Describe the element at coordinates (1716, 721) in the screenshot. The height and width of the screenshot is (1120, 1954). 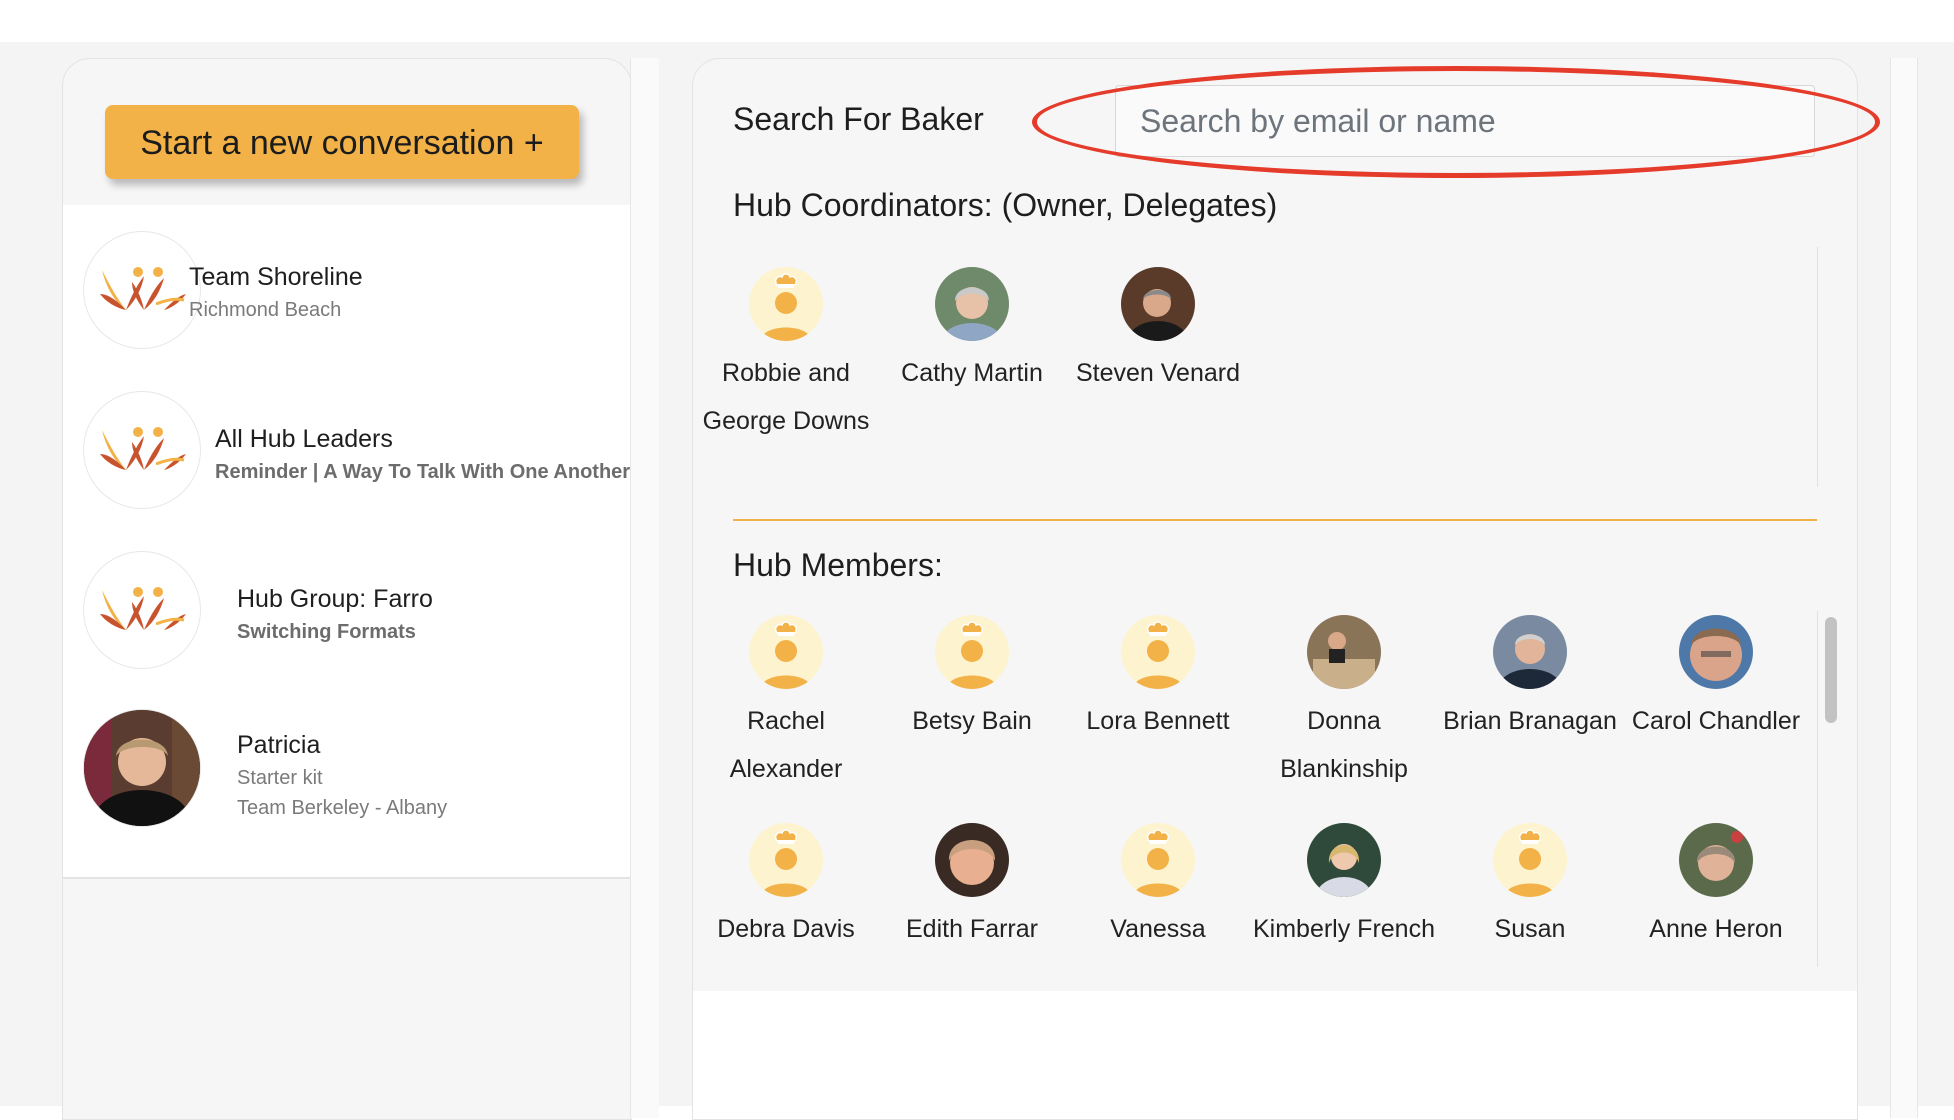
I see `person-name: Carol Chandler` at that location.